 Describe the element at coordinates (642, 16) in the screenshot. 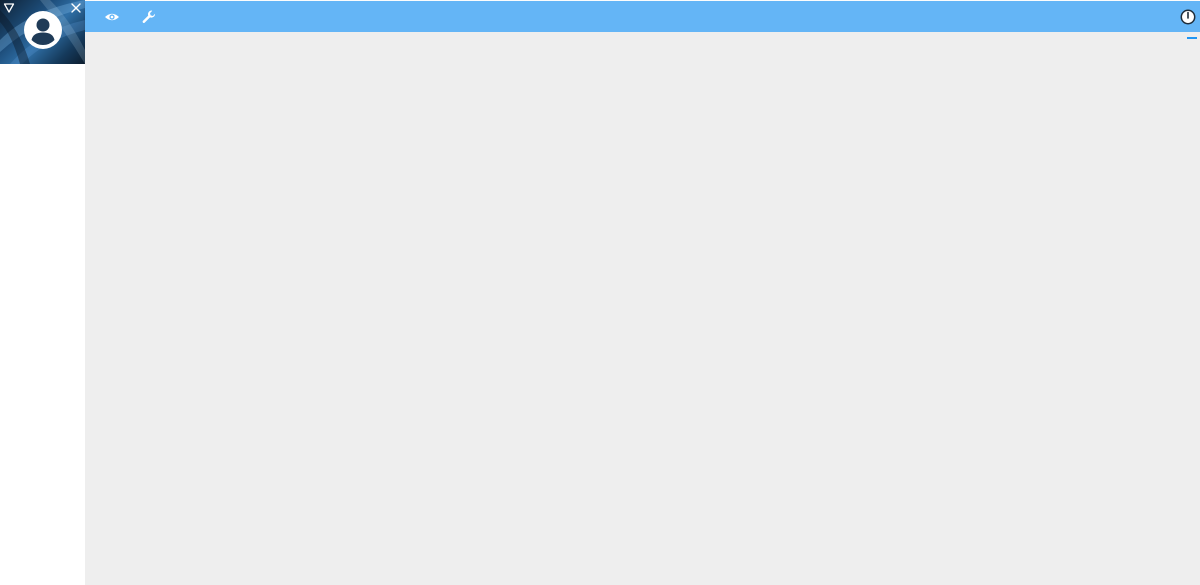

I see `top-toolbar` at that location.